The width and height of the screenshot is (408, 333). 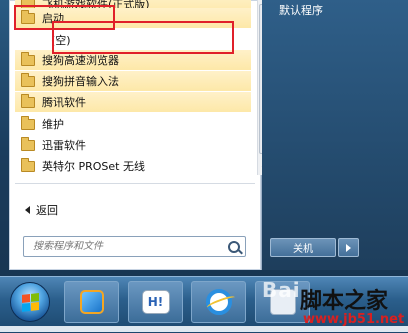 What do you see at coordinates (93, 166) in the screenshot?
I see `program-label: 英特尔 PROSet 无线` at bounding box center [93, 166].